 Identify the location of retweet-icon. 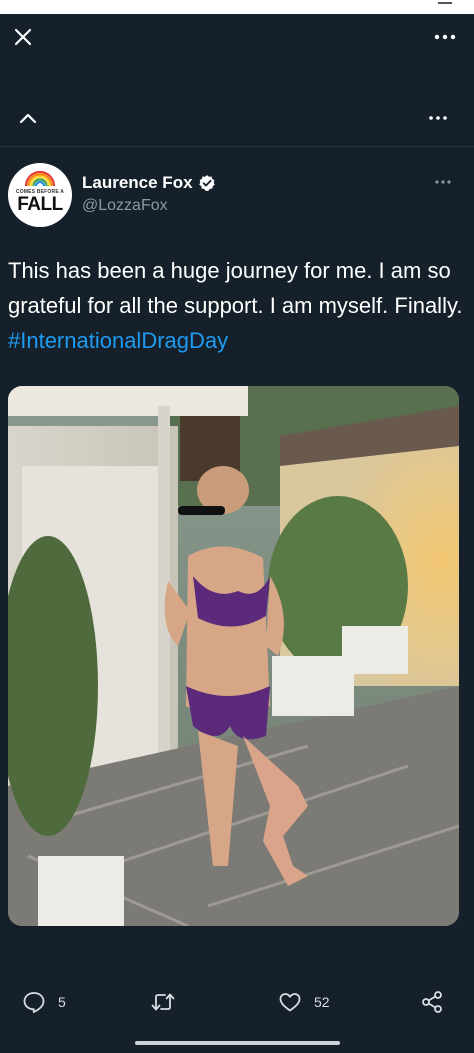
(163, 1002).